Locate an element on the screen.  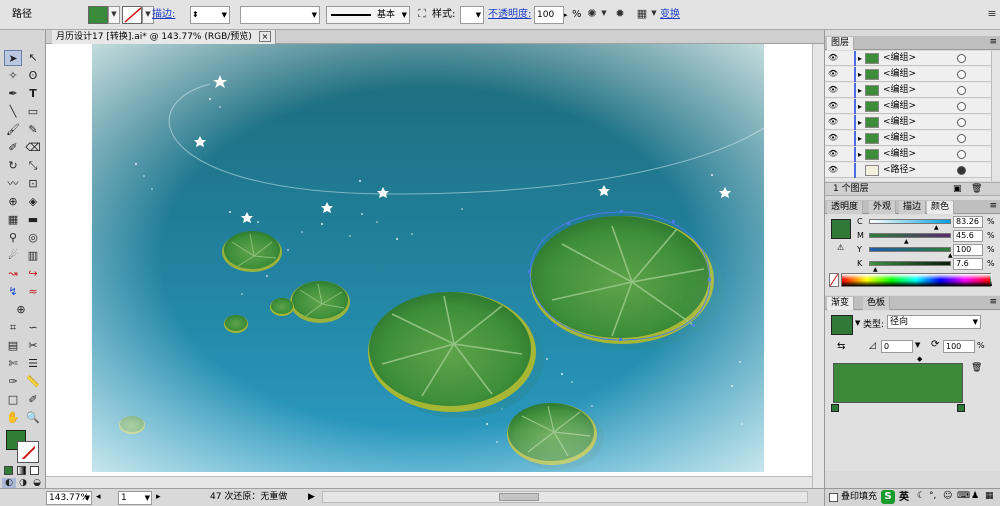
gradient-mode-icon is located at coordinates (21, 470).